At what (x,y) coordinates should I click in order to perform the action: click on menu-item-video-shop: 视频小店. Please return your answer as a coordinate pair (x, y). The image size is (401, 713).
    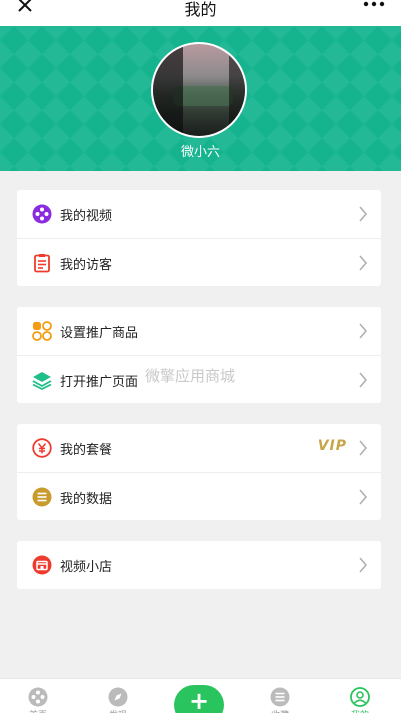
    Looking at the image, I should click on (199, 565).